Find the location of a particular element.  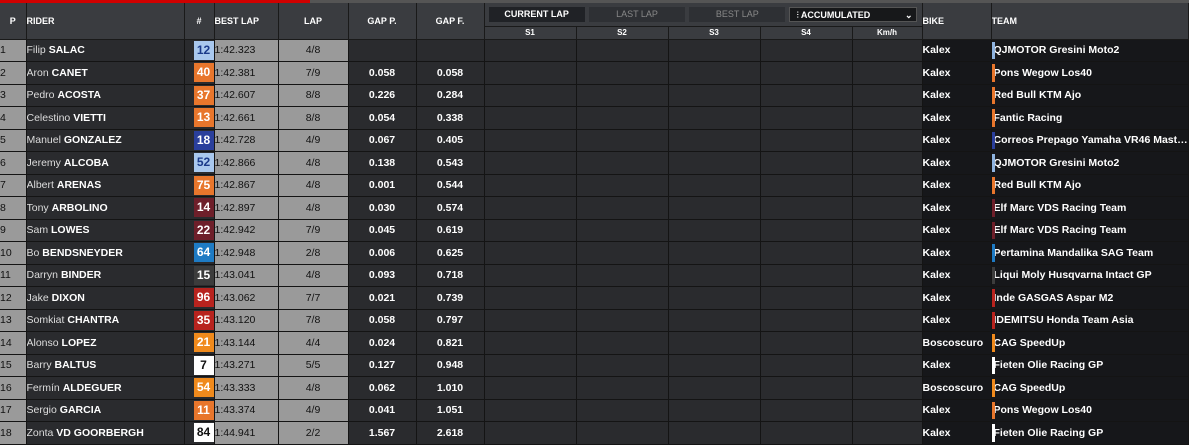

tab-current-lap: CURRENT LAP is located at coordinates (536, 14).